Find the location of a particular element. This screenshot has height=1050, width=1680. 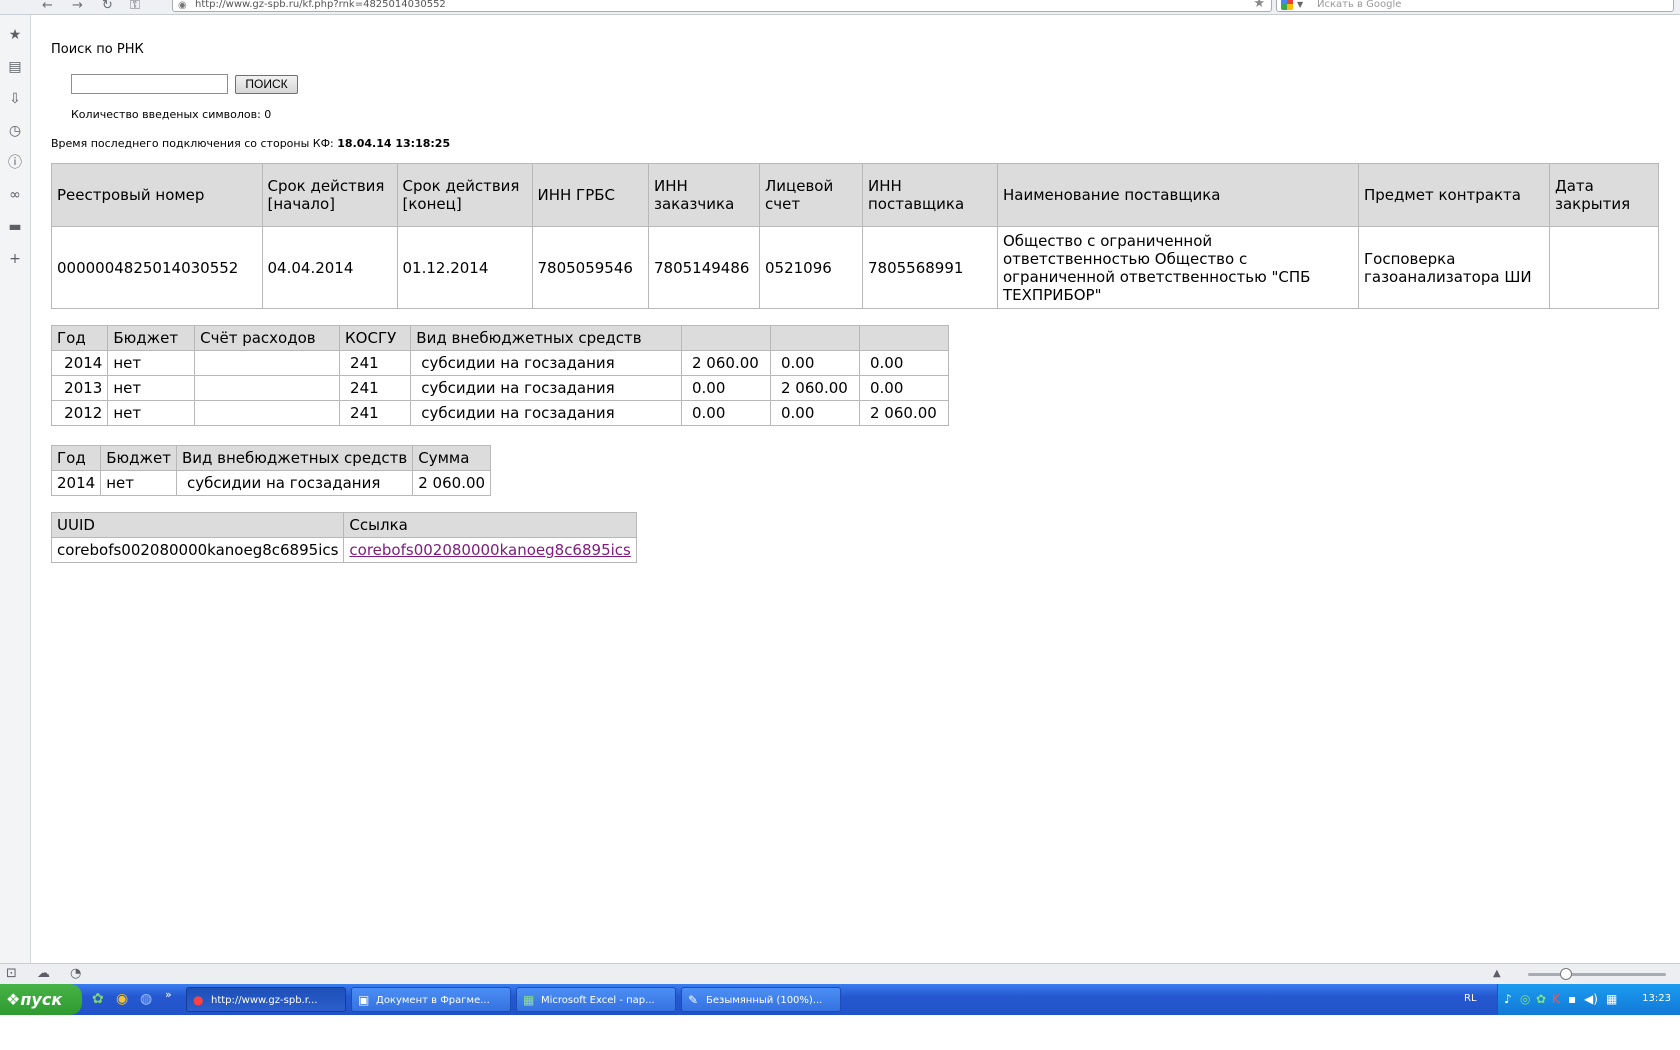

panel-toggle-icon: ⊡ is located at coordinates (11, 973).